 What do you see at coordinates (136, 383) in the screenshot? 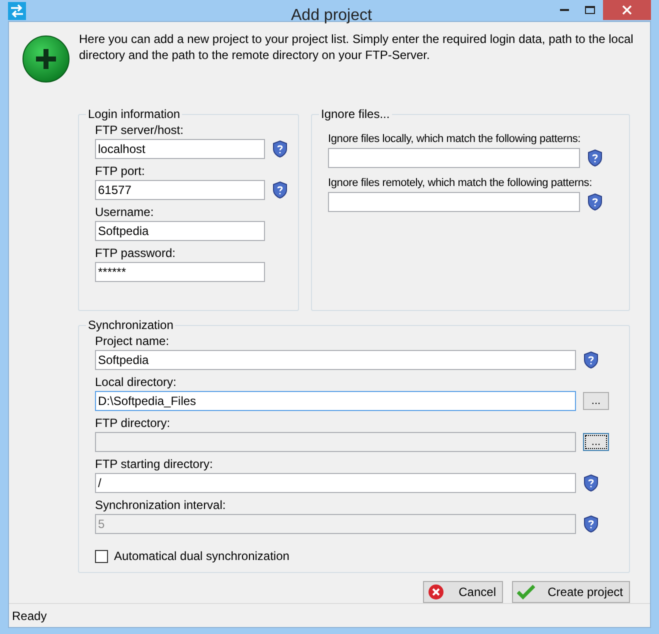
I see `field-label: Local directory:` at bounding box center [136, 383].